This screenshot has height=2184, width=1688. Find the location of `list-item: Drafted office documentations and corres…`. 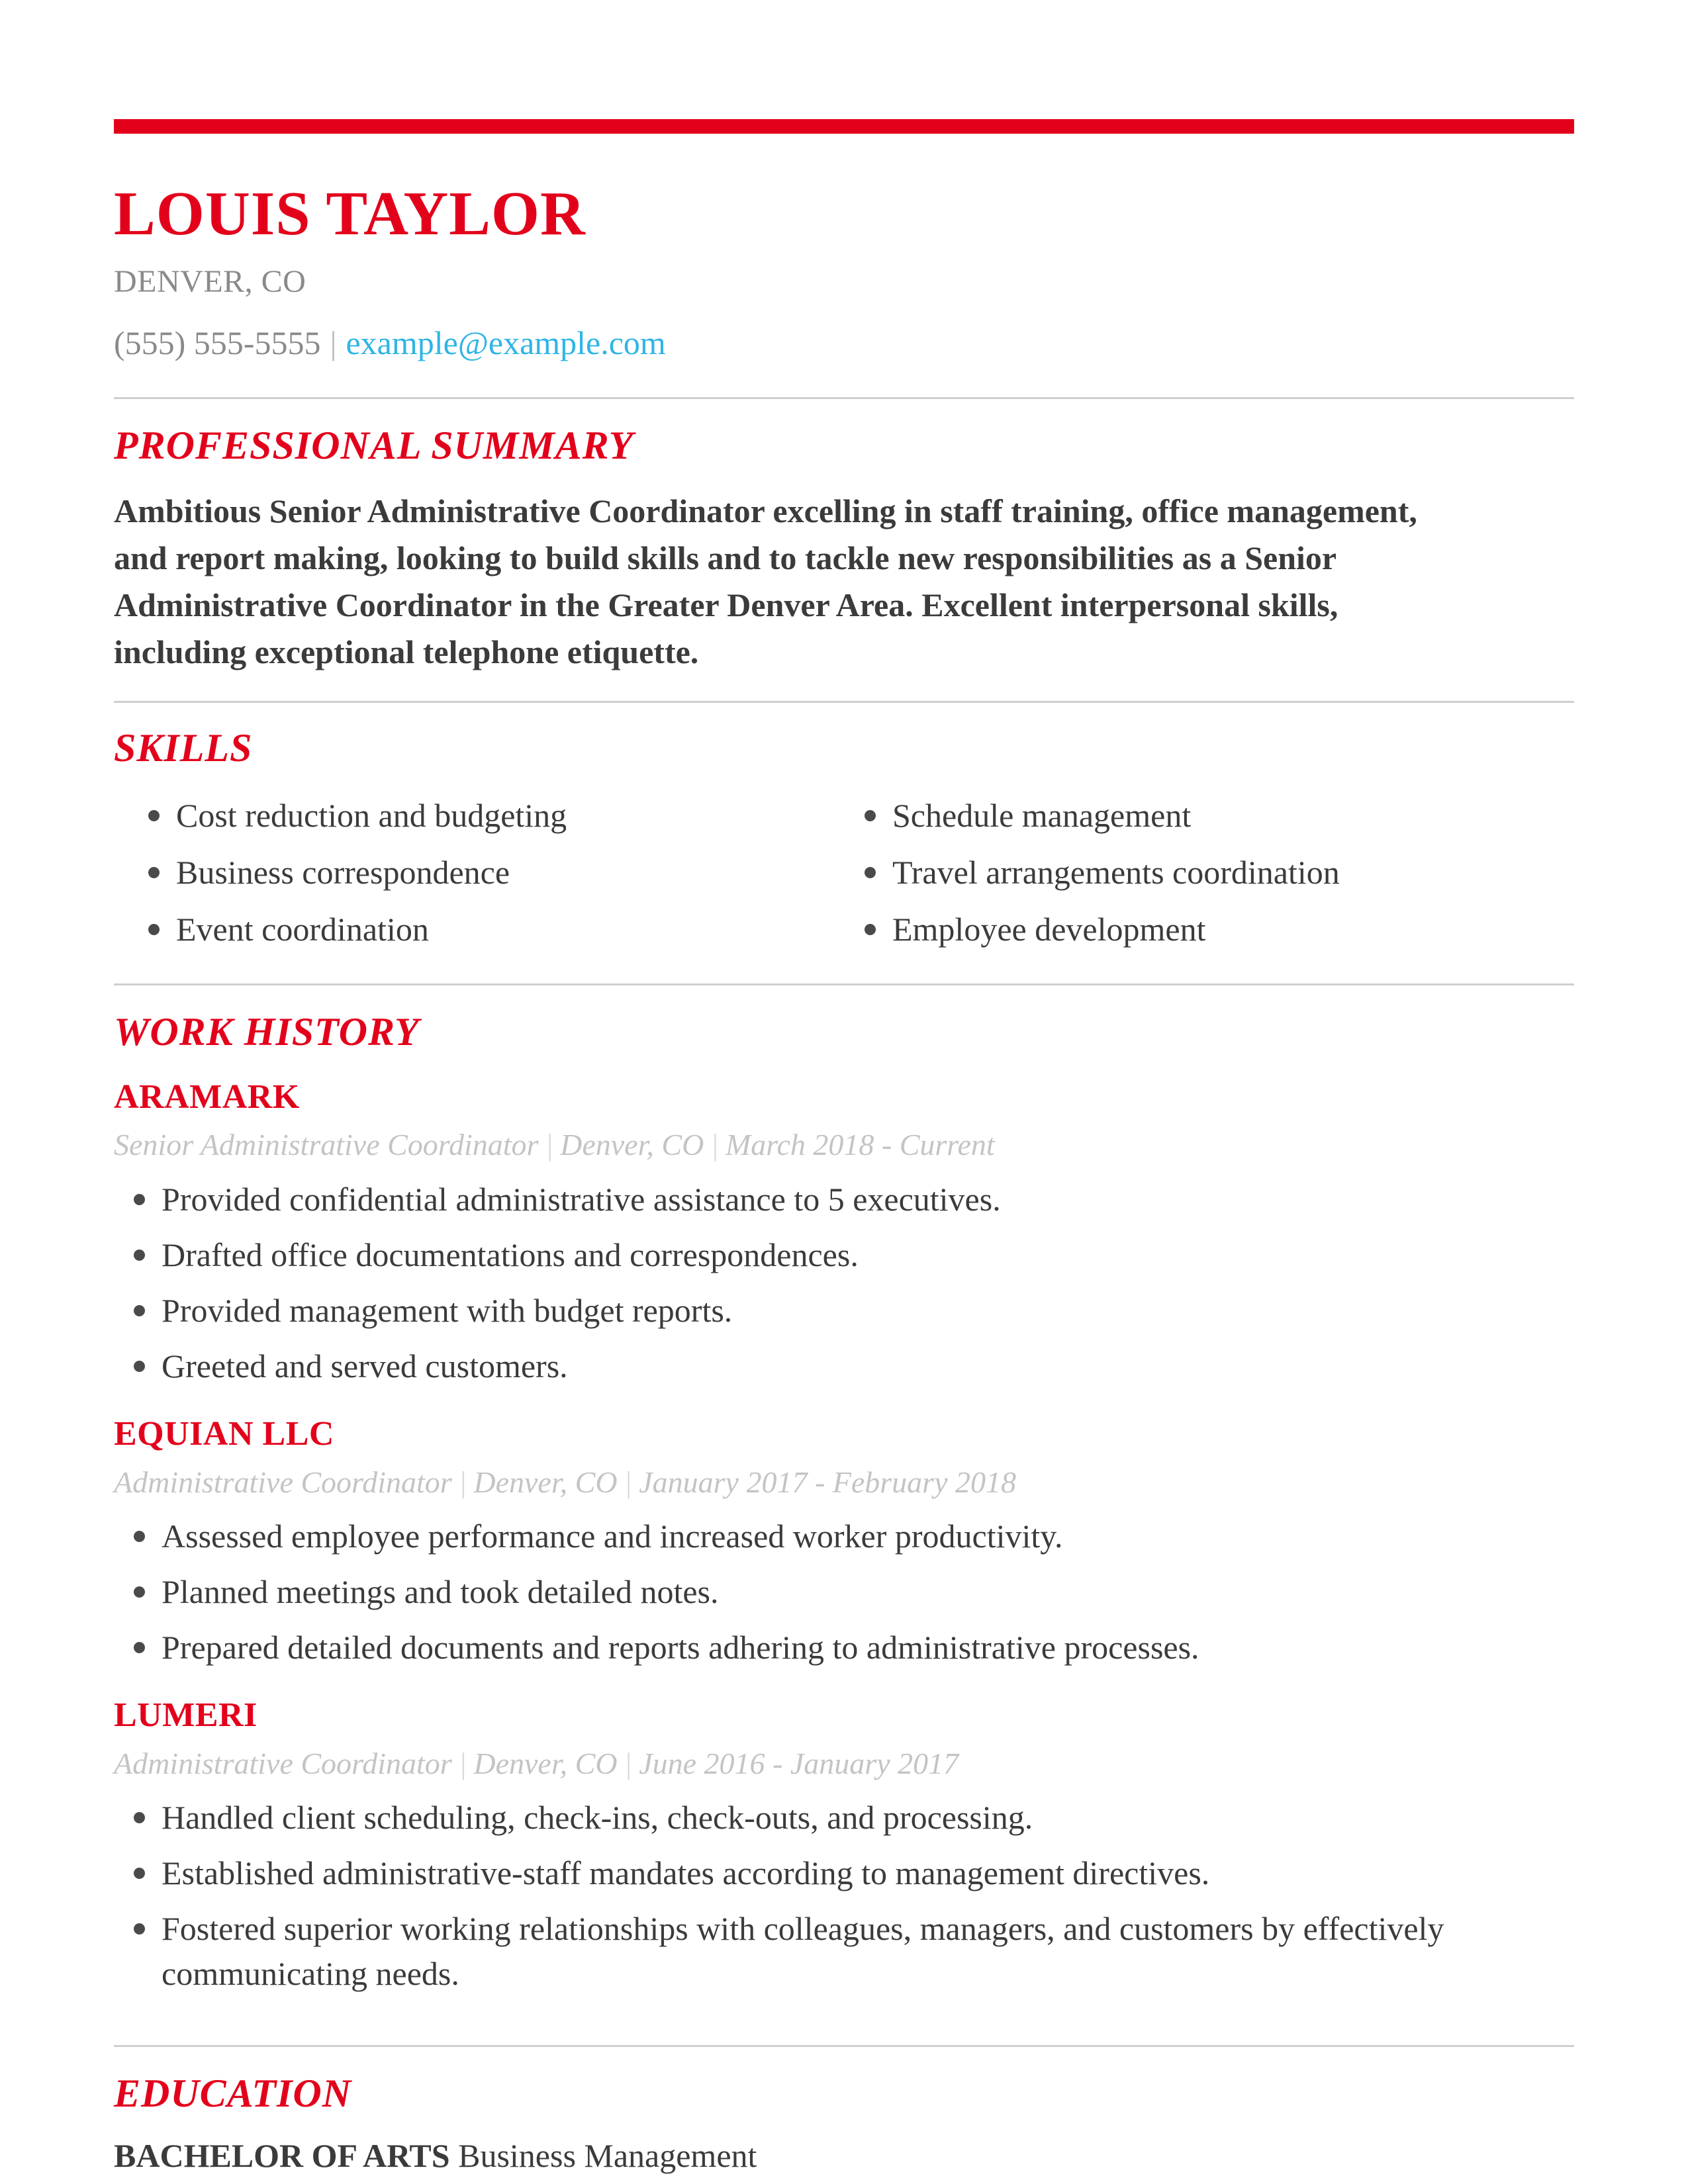

list-item: Drafted office documentations and corres… is located at coordinates (823, 1254).